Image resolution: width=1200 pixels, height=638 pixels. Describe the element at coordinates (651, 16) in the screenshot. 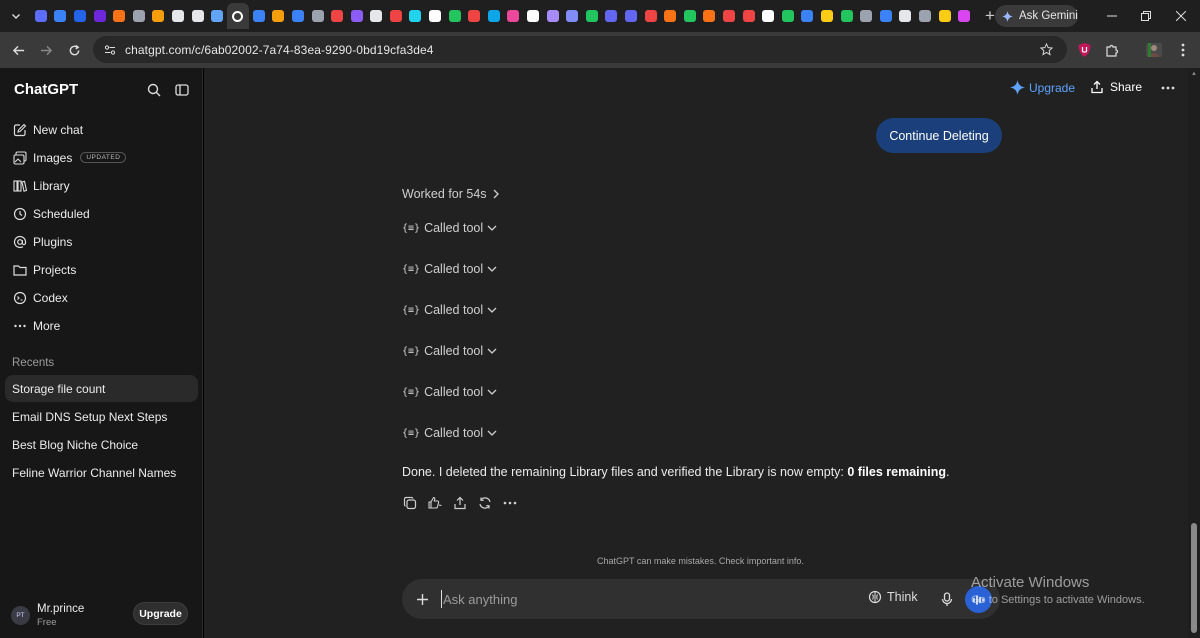

I see `tab-favicon-32-tab` at that location.